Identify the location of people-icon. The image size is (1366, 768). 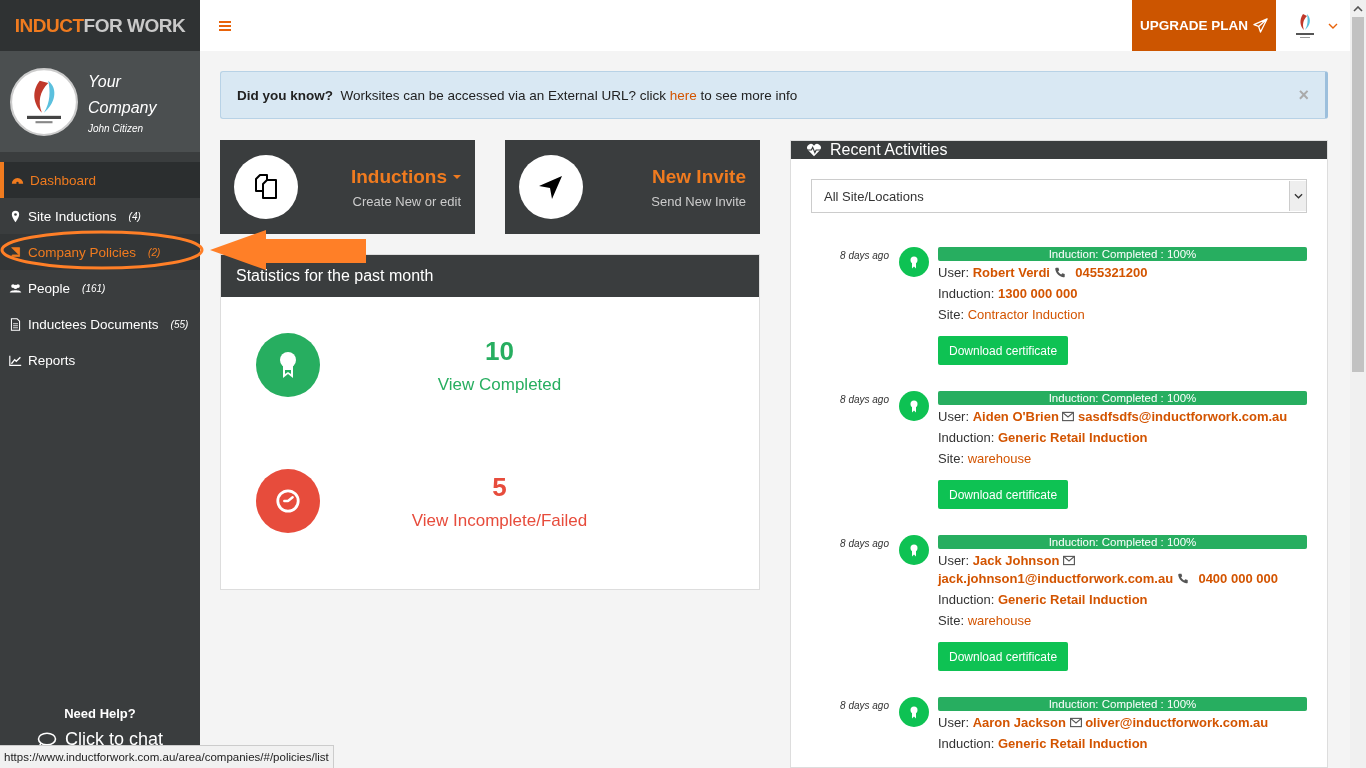
(15, 288).